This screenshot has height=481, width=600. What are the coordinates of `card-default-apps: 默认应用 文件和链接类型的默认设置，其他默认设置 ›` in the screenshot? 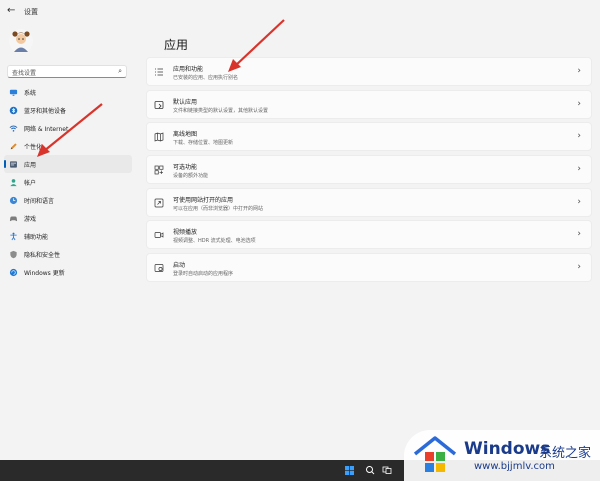 It's located at (369, 104).